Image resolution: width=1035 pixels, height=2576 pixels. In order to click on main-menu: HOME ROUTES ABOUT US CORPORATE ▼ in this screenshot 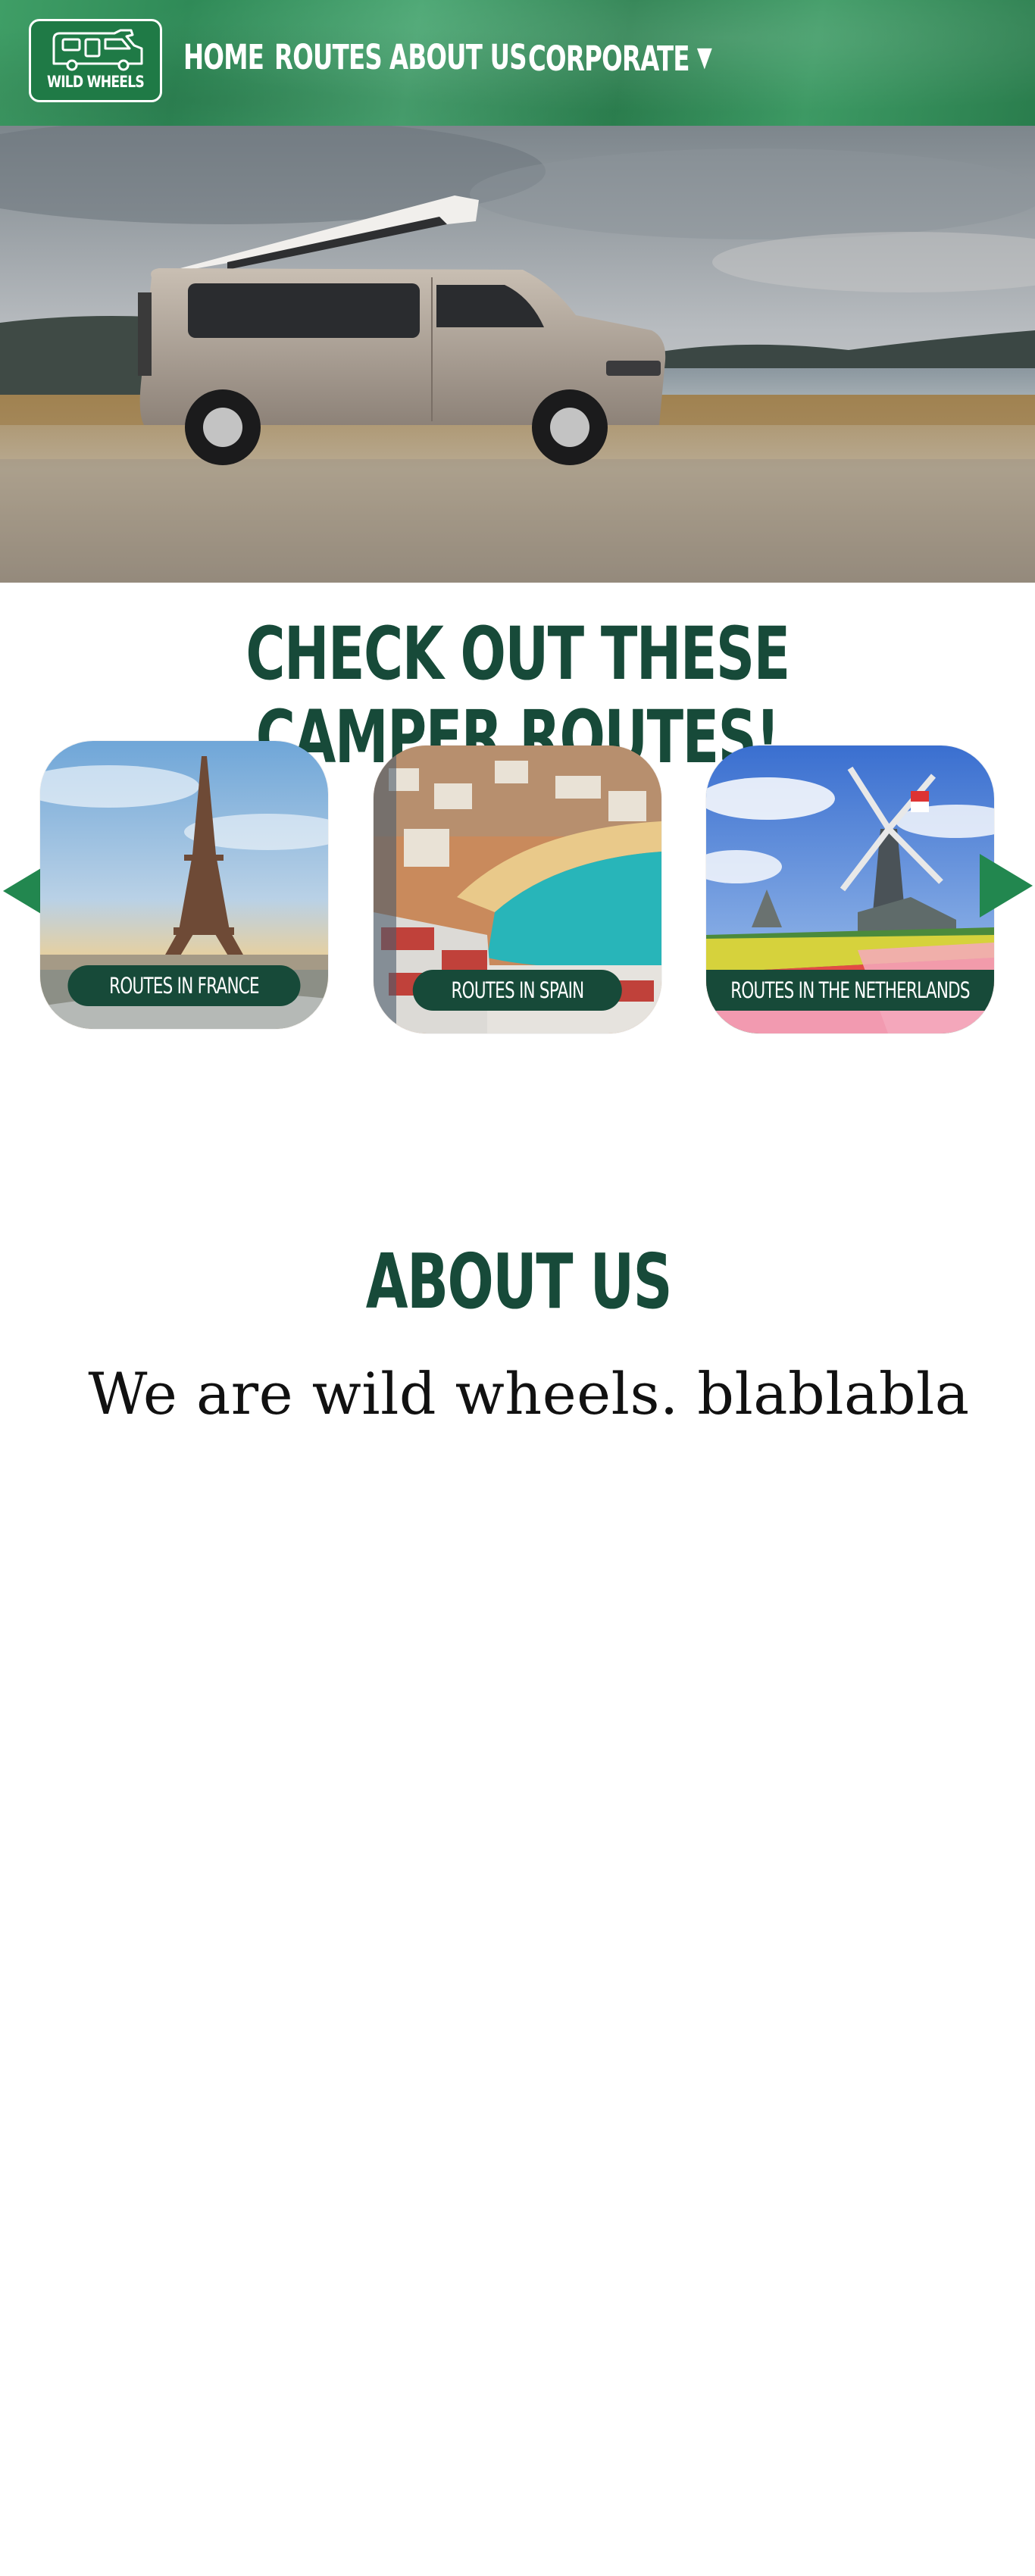, I will do `click(447, 59)`.